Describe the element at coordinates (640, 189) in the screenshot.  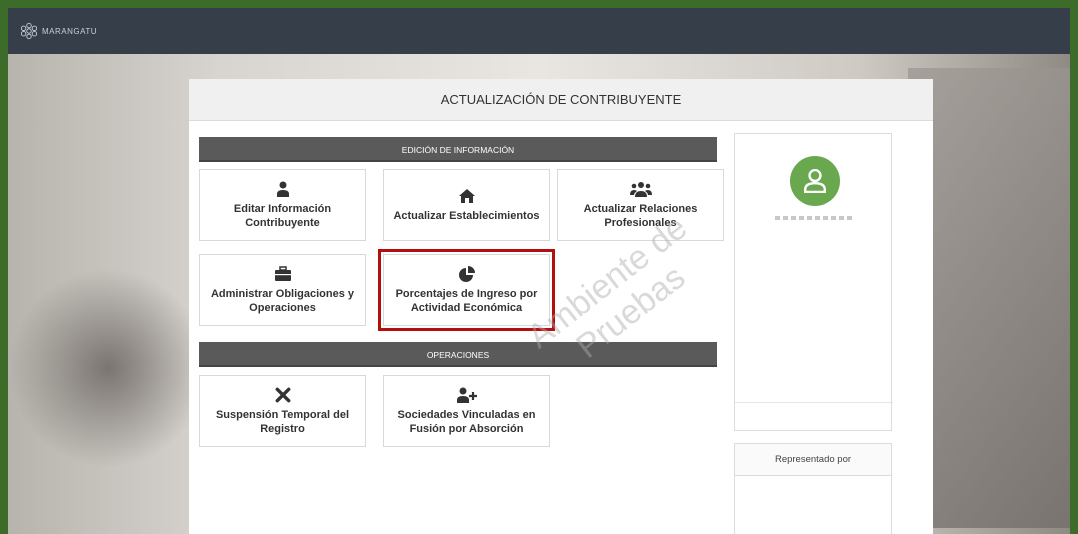
I see `users-icon` at that location.